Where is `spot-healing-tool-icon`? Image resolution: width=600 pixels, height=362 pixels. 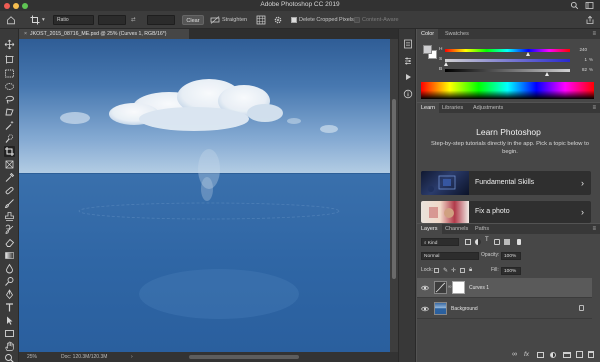 spot-healing-tool-icon is located at coordinates (9, 190).